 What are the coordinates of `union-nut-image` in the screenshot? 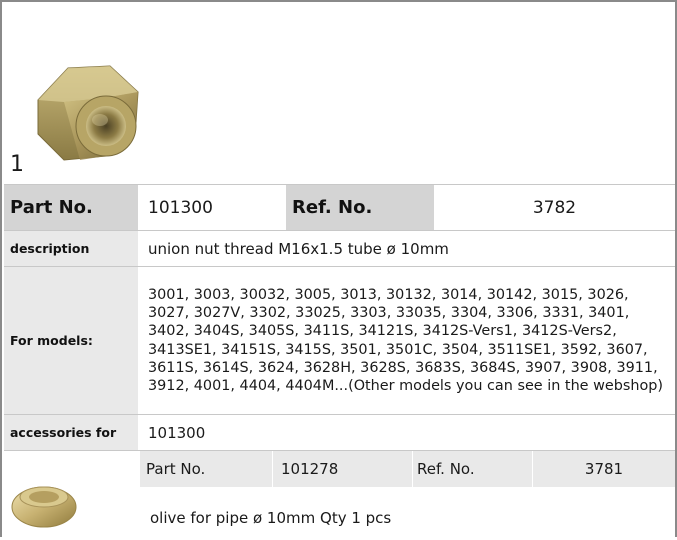 It's located at (88, 113).